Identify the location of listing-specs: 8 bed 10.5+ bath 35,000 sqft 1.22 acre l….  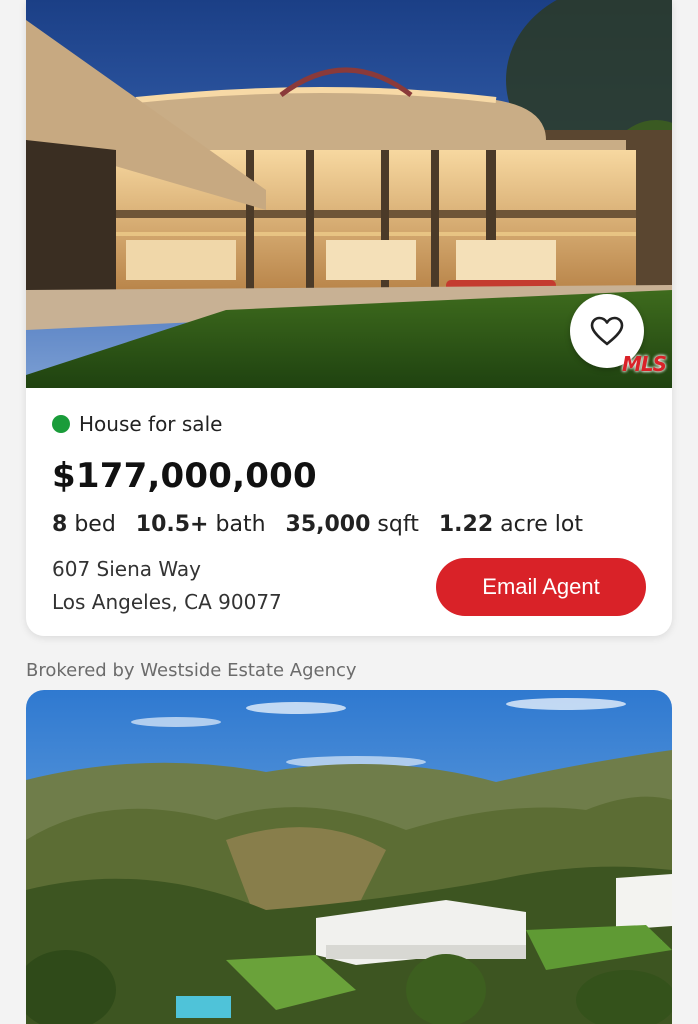
(349, 524).